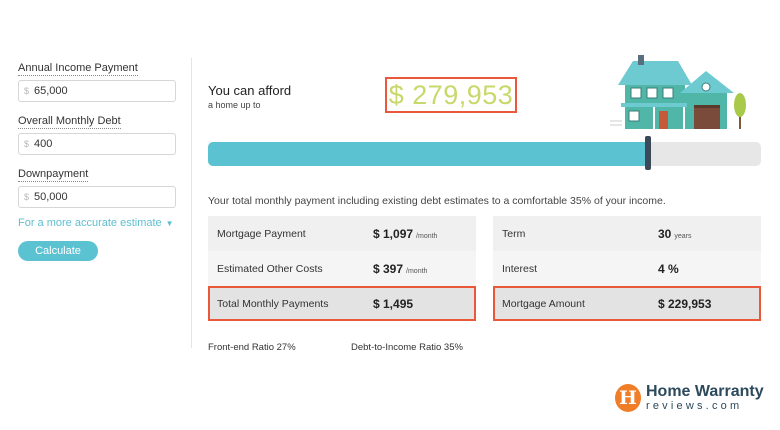 The width and height of the screenshot is (780, 430). What do you see at coordinates (261, 233) in the screenshot?
I see `mortgage-payment-label: Mortgage Payment` at bounding box center [261, 233].